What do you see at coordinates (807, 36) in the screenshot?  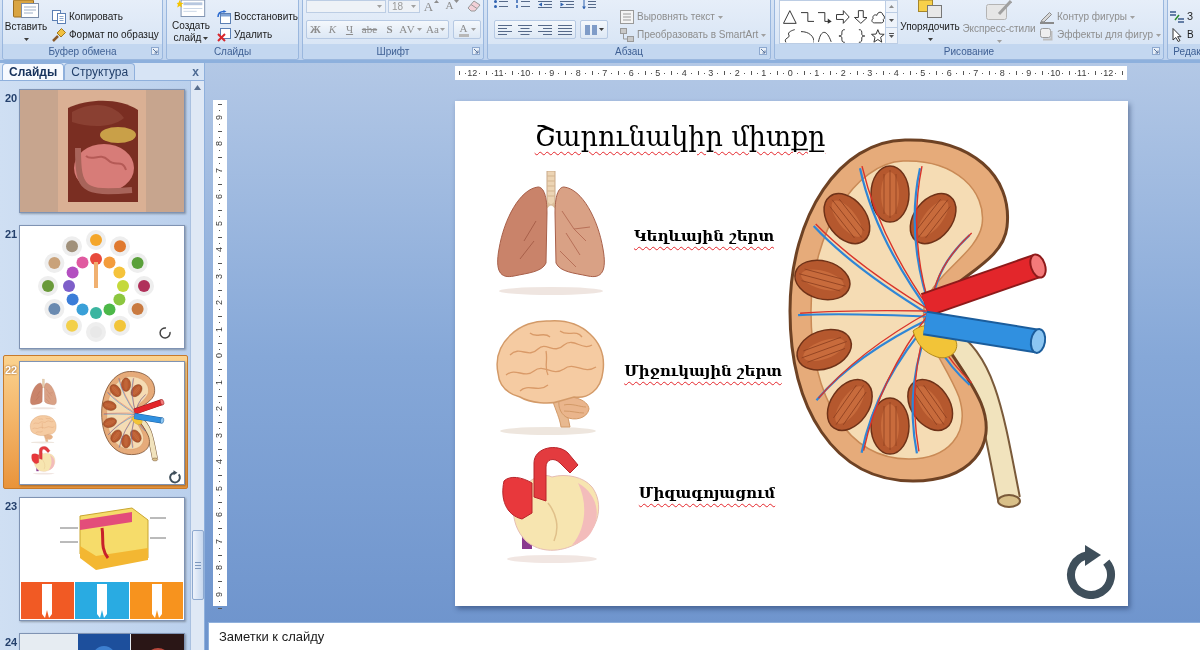 I see `arc-icon` at bounding box center [807, 36].